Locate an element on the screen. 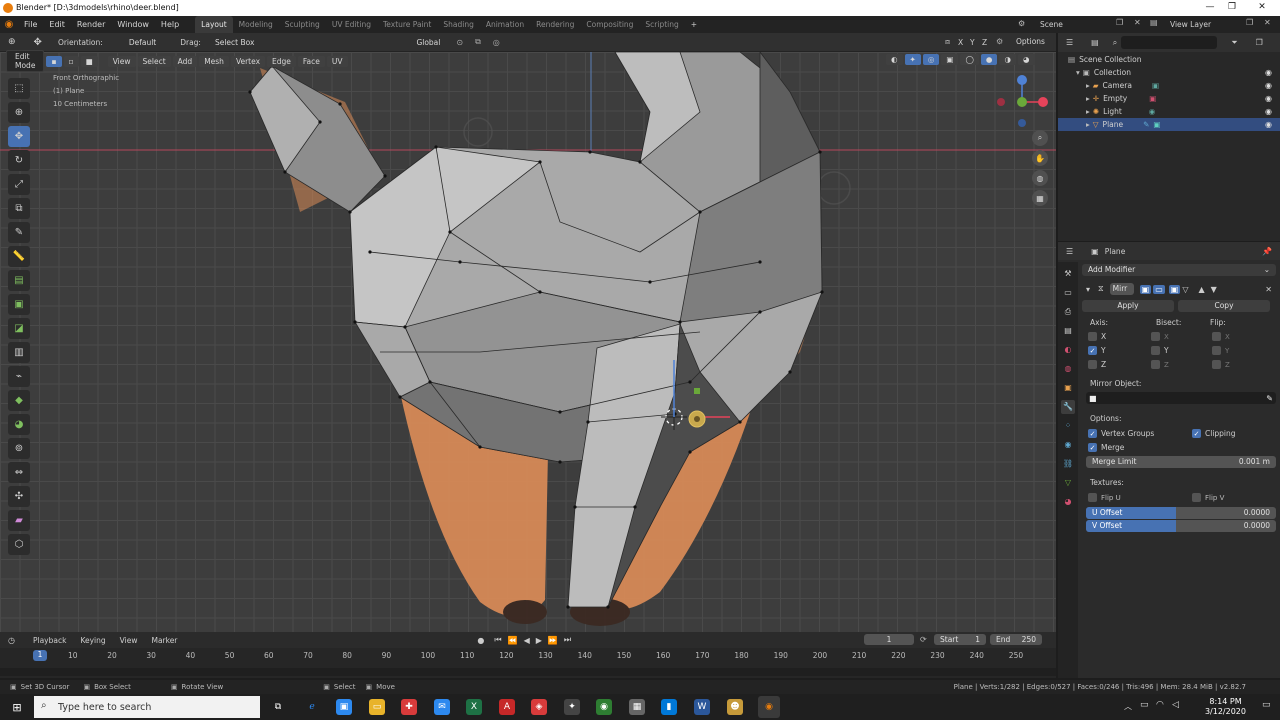 Image resolution: width=1280 pixels, height=720 pixels. modifier-name-field: Mirr is located at coordinates (1121, 289).